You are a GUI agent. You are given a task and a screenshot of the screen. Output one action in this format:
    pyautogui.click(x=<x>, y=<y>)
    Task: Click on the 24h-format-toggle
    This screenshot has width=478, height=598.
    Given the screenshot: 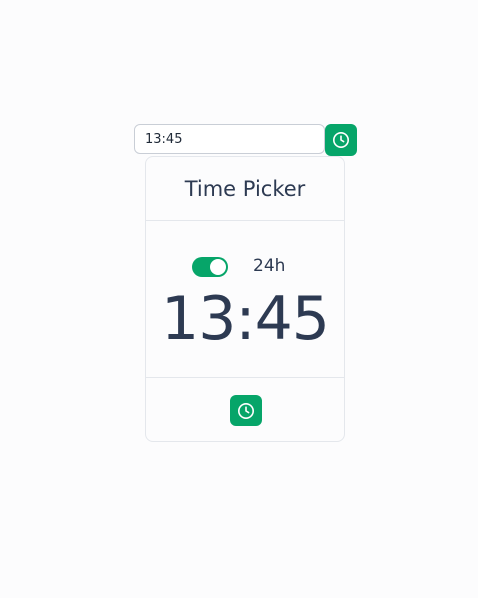 What is the action you would take?
    pyautogui.click(x=210, y=267)
    